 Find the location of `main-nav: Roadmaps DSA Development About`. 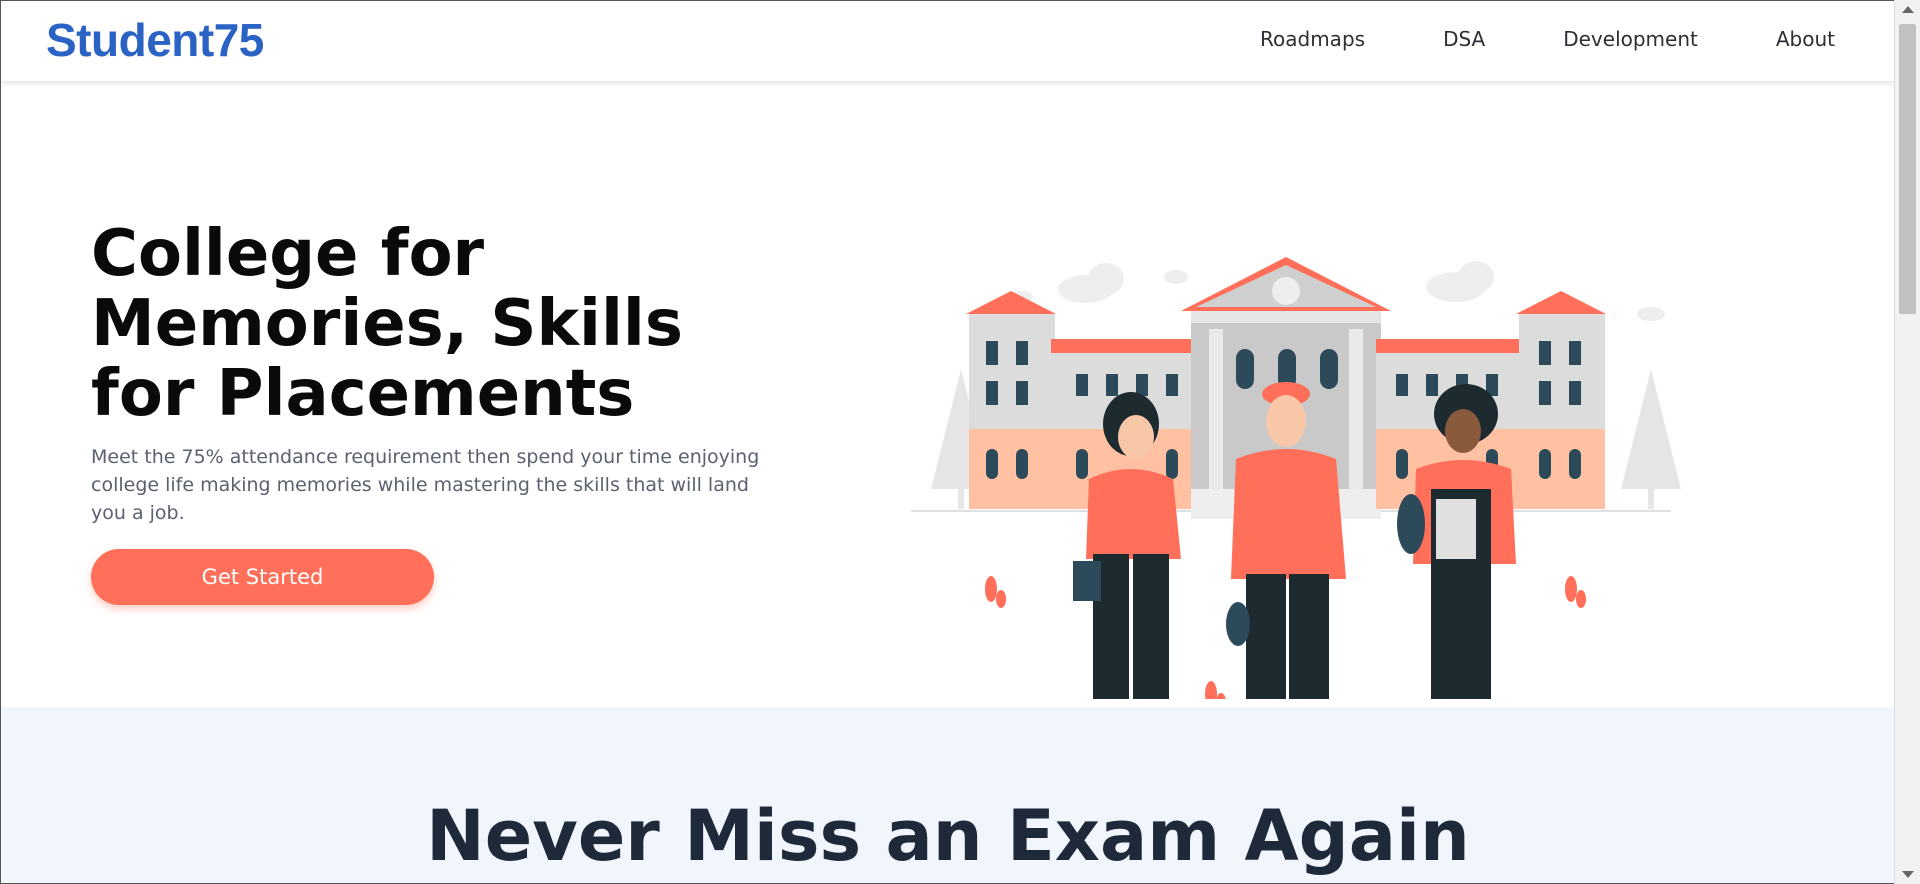

main-nav: Roadmaps DSA Development About is located at coordinates (1547, 39).